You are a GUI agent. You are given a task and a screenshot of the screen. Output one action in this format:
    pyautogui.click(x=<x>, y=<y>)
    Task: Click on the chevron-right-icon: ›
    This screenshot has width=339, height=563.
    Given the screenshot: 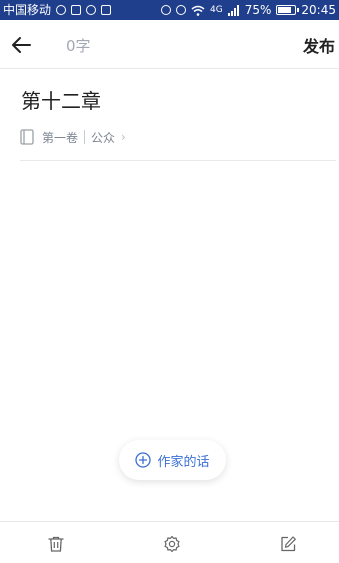 What is the action you would take?
    pyautogui.click(x=123, y=137)
    